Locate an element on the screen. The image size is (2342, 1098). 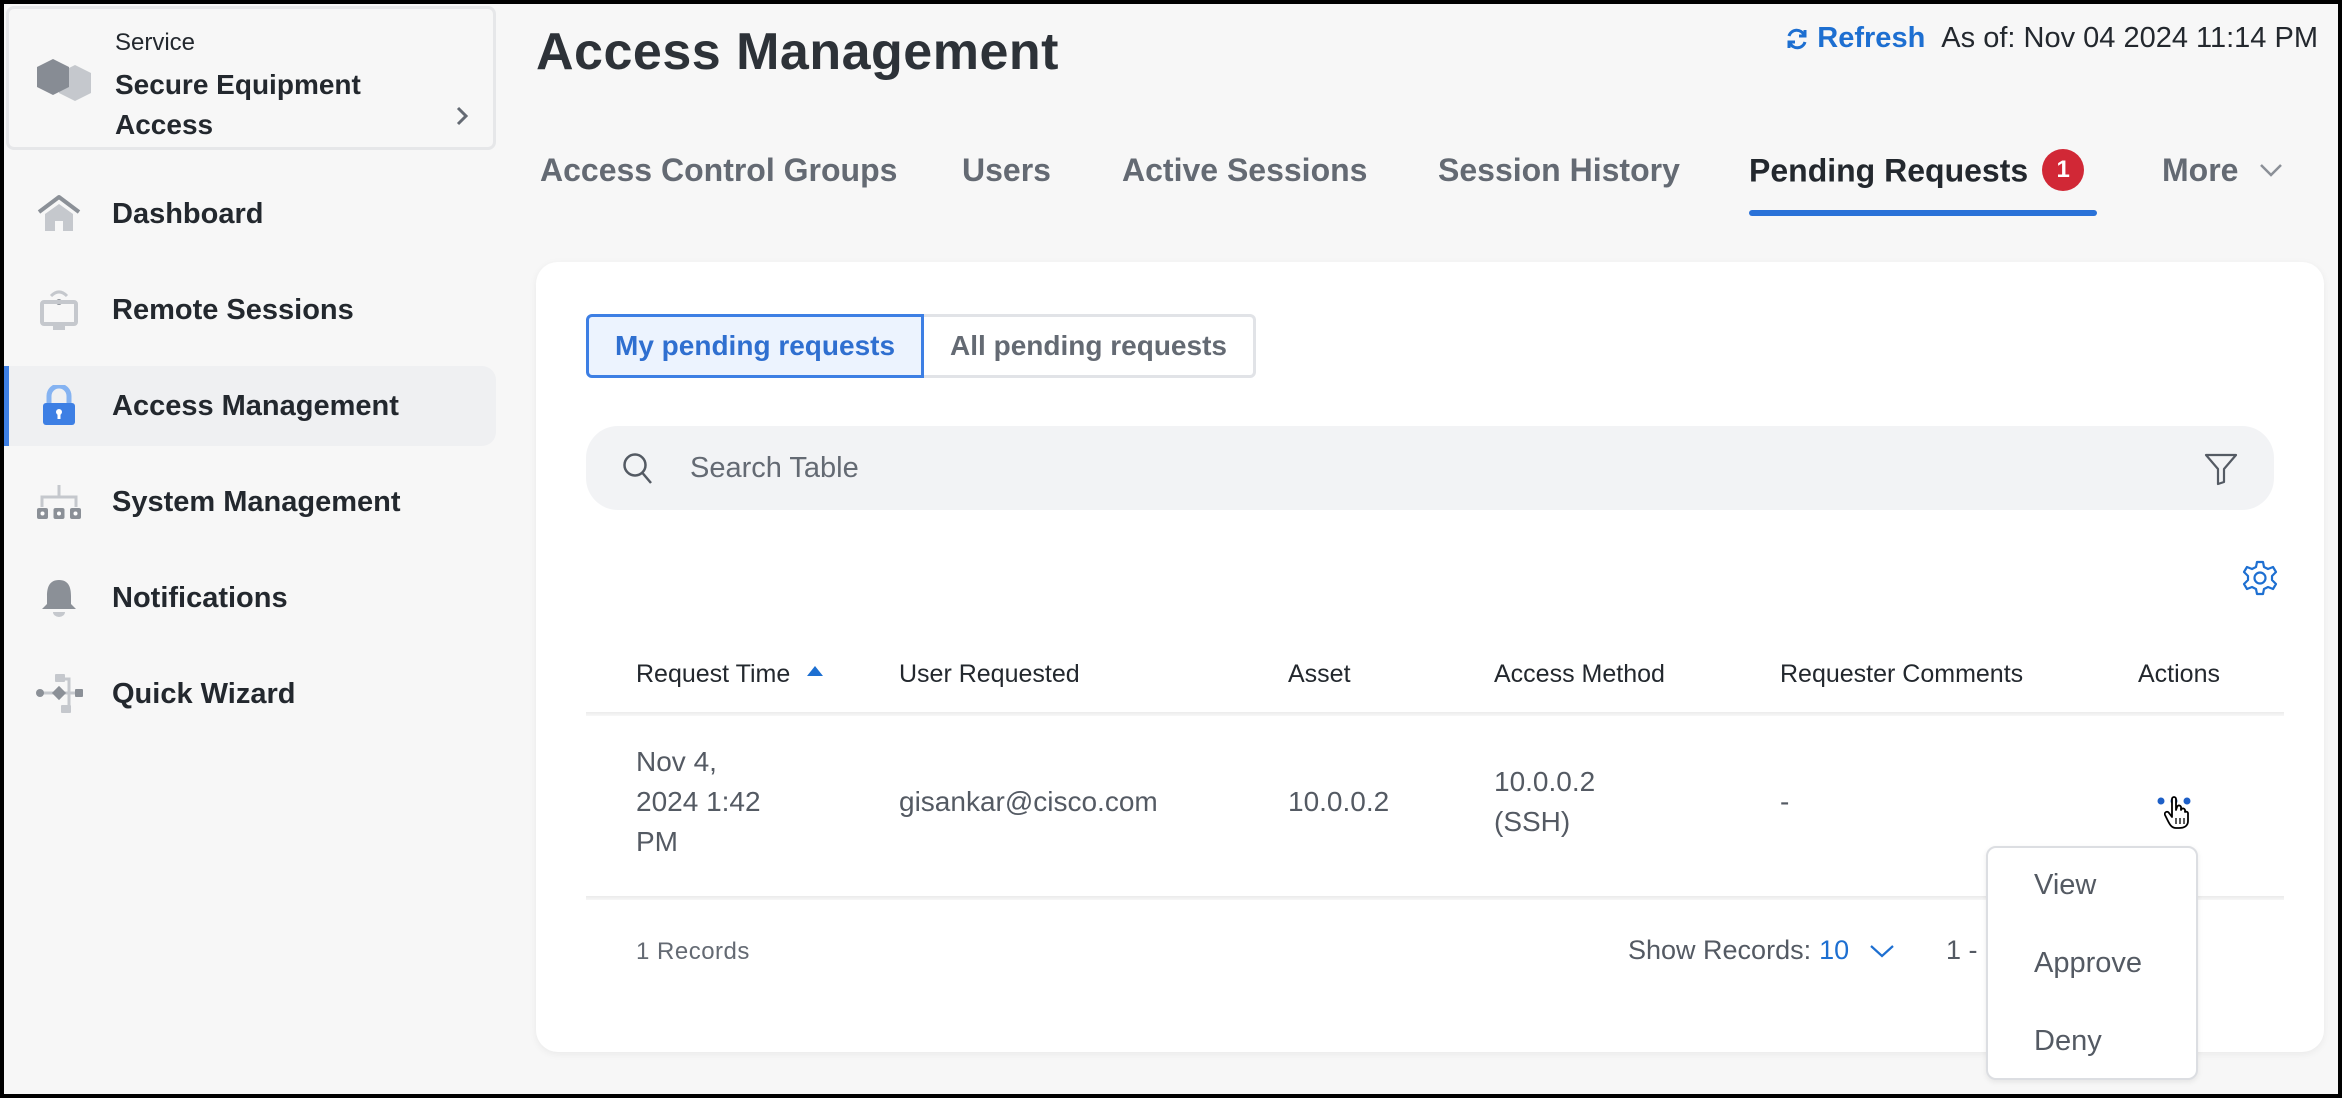
cell-user-requested: gisankar@cisco.com is located at coordinates (1028, 801).